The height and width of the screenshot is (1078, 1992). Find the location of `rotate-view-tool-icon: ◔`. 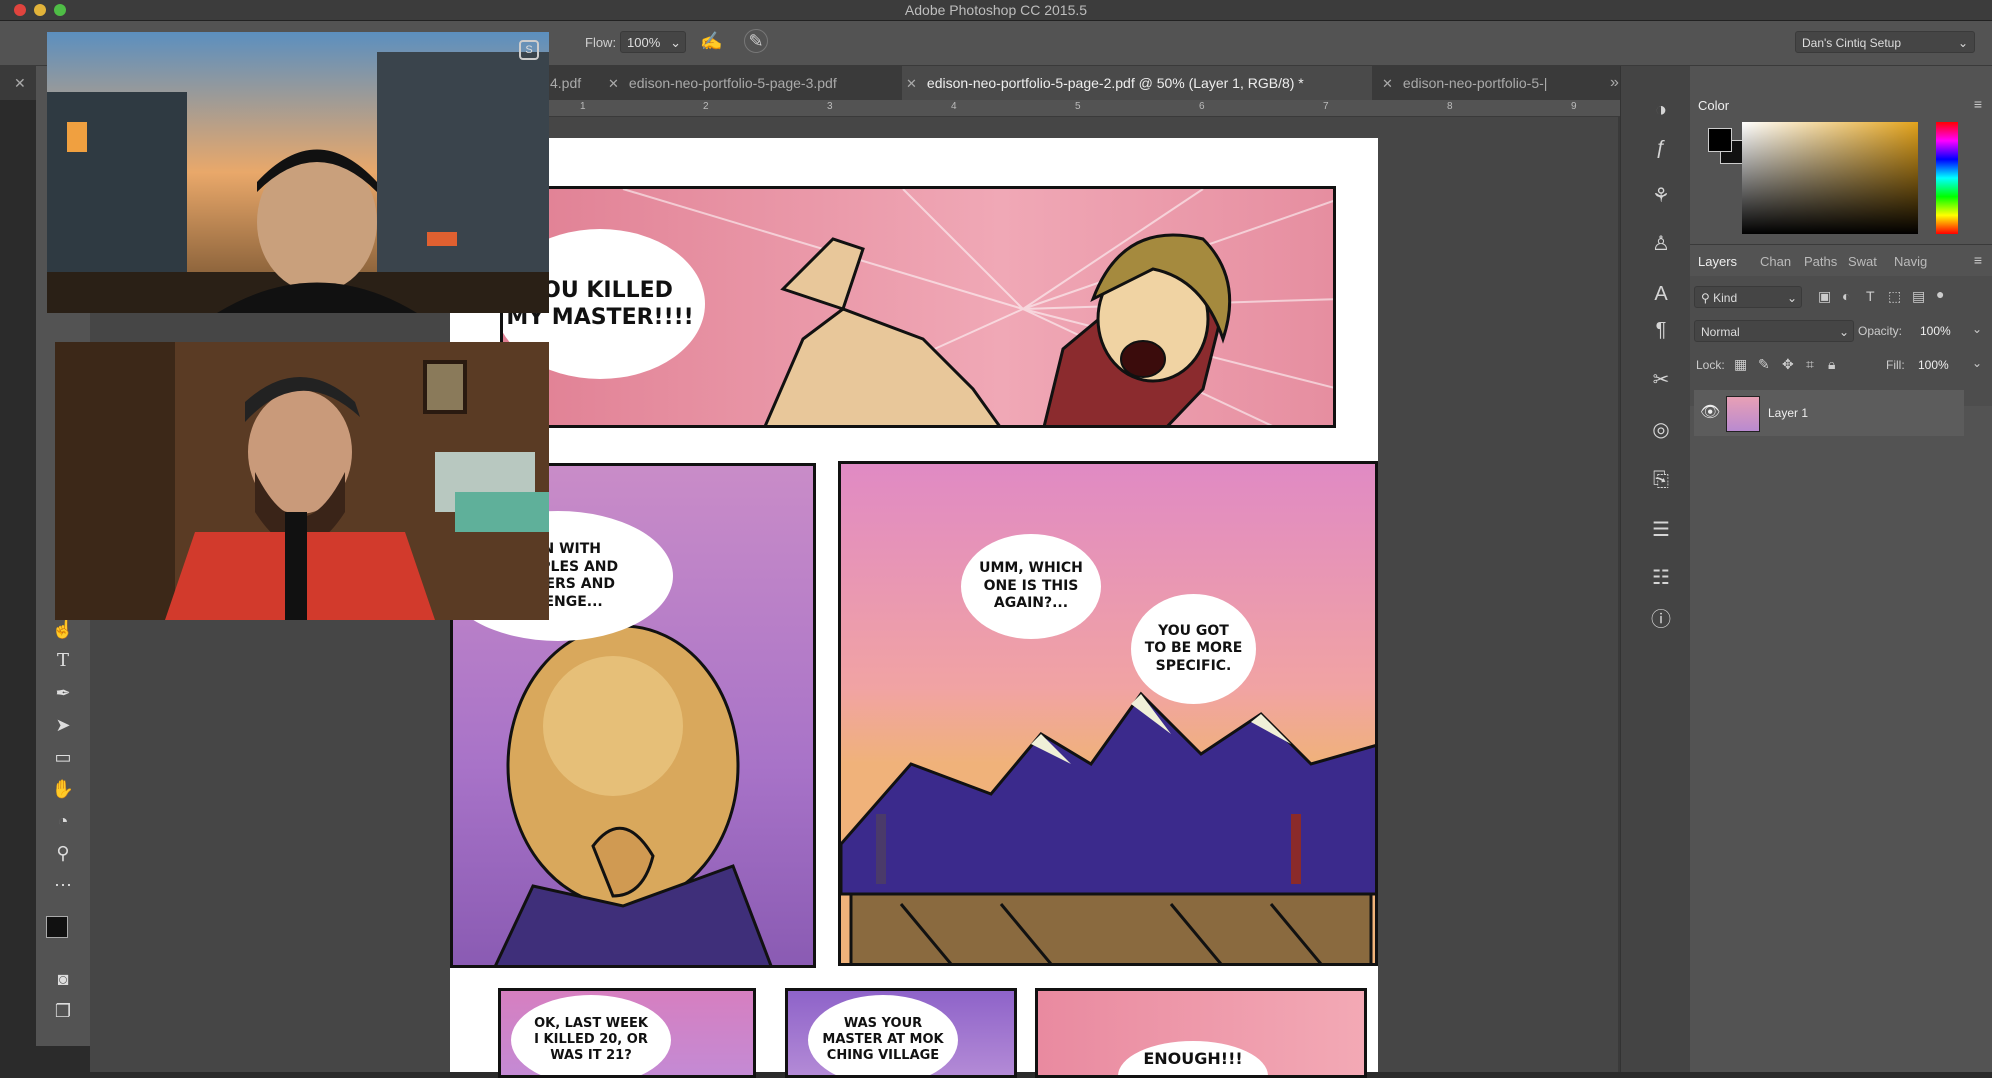

rotate-view-tool-icon: ◔ is located at coordinates (63, 821).